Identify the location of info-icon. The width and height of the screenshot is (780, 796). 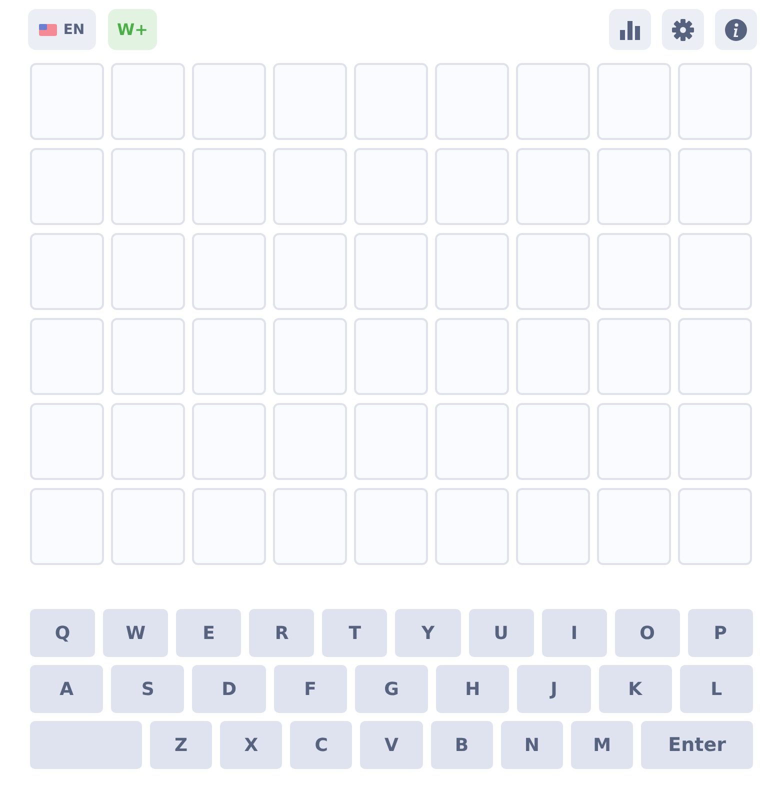
(736, 29).